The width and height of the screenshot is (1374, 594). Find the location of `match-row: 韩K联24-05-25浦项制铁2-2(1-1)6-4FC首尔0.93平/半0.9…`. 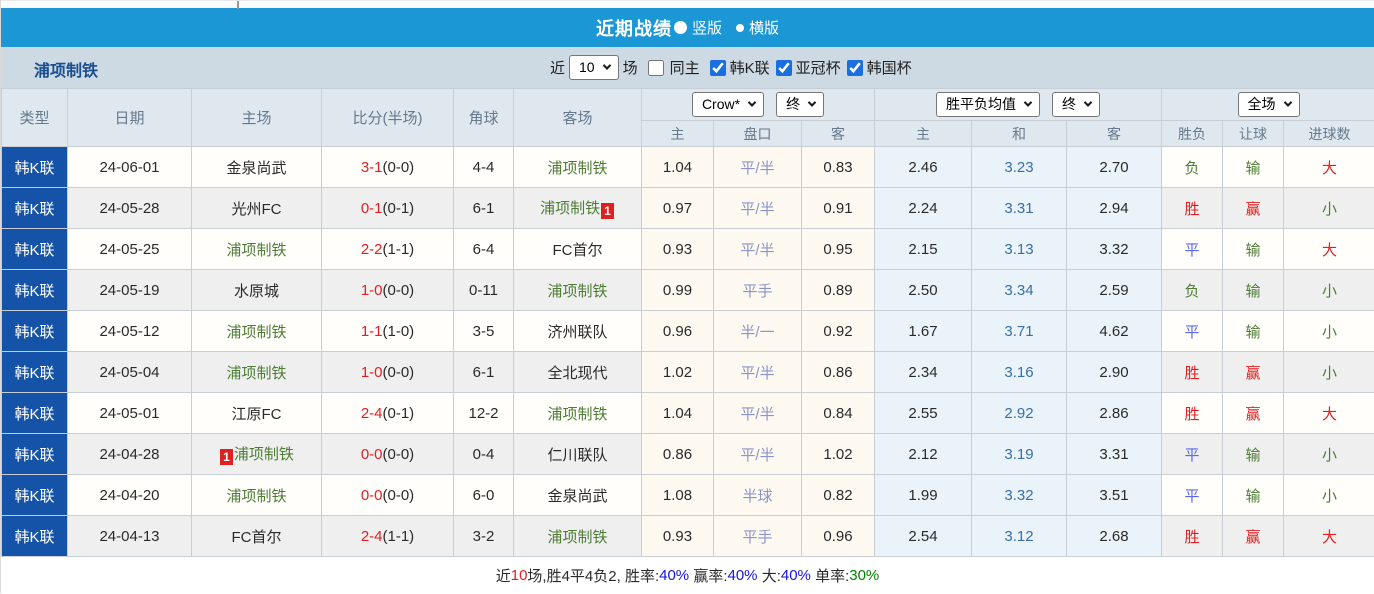

match-row: 韩K联24-05-25浦项制铁2-2(1-1)6-4FC首尔0.93平/半0.9… is located at coordinates (688, 249).